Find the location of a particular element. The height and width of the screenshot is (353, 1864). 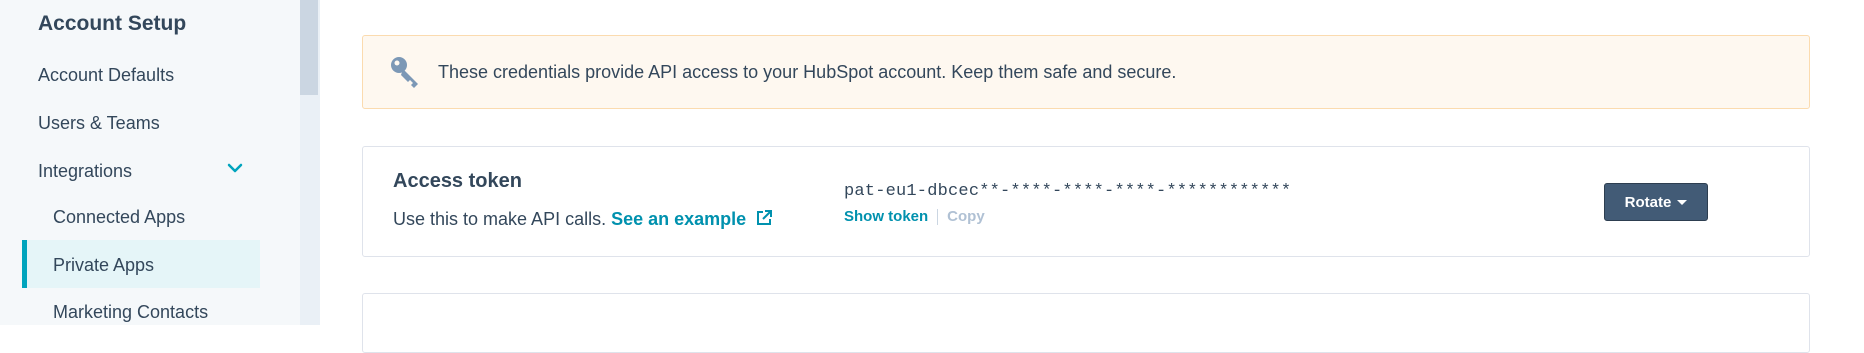

copy-button: Copy is located at coordinates (966, 216).